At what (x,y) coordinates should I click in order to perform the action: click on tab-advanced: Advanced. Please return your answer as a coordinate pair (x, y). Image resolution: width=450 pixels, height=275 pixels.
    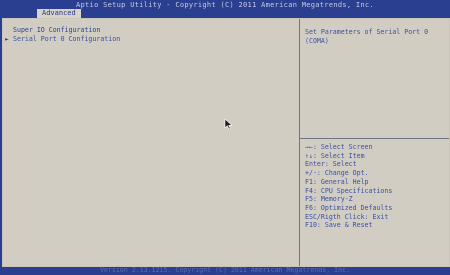
    Looking at the image, I should click on (59, 13).